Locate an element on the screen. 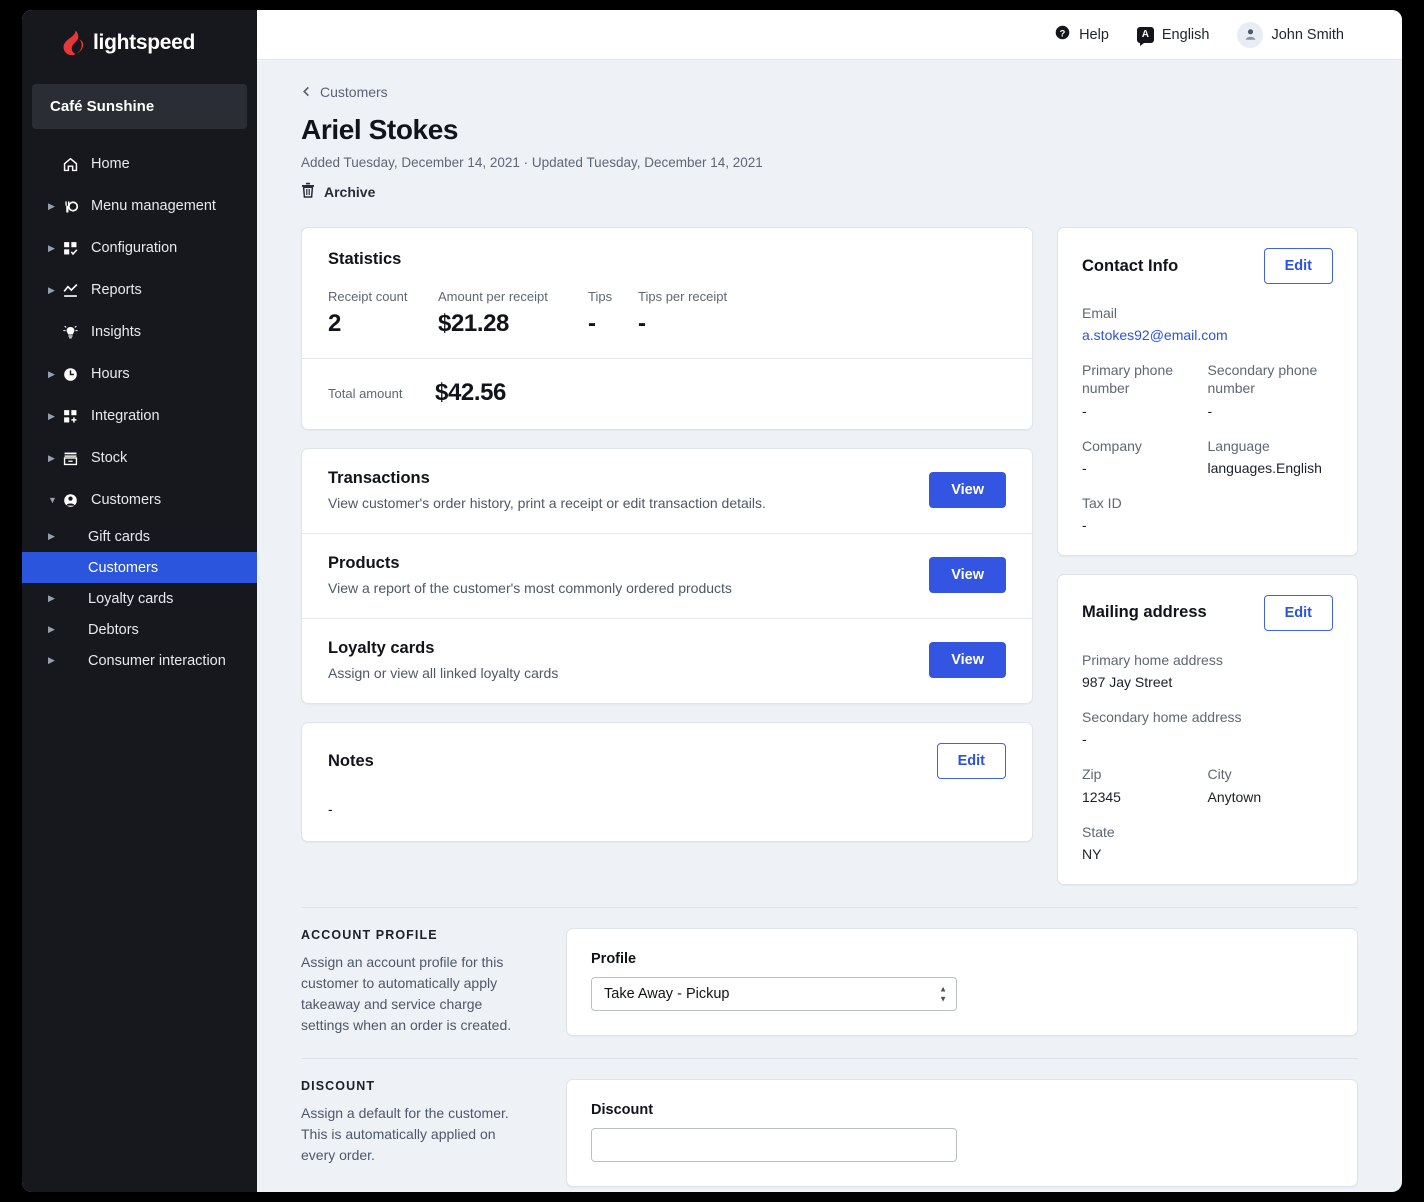  primary-phone-field: Primary phone number - is located at coordinates (1145, 389).